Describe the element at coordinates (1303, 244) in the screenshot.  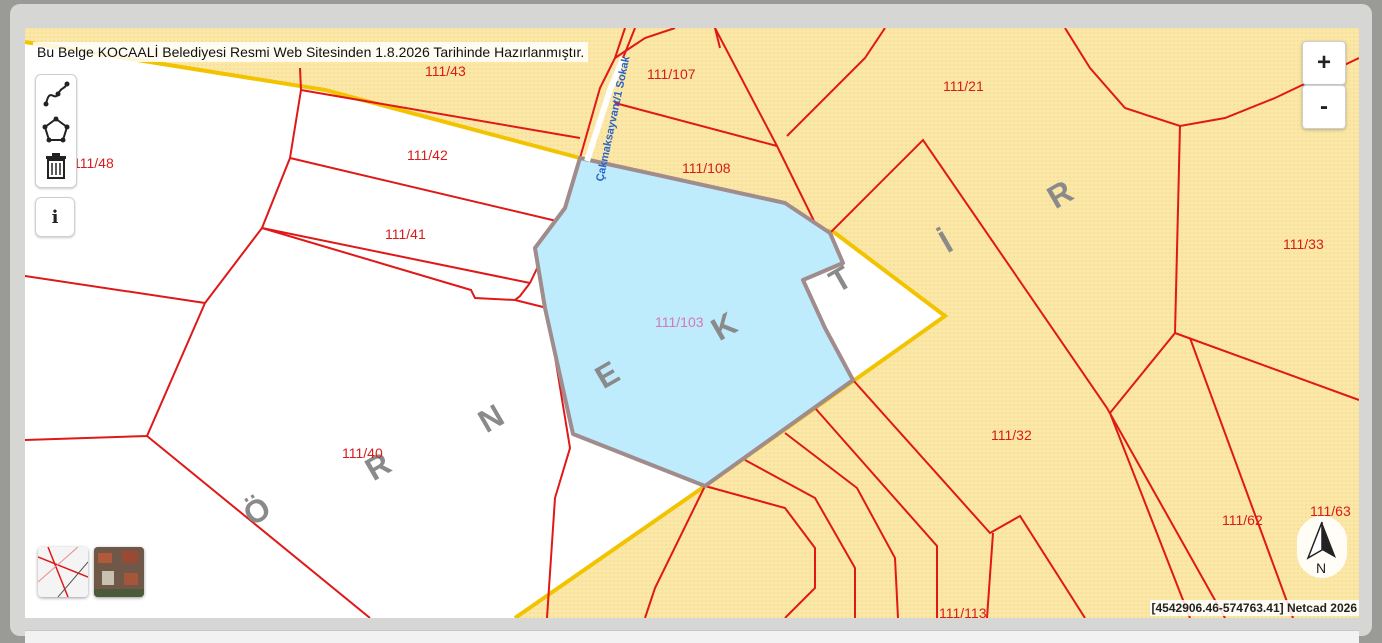
I see `parcel-label: 111/33` at that location.